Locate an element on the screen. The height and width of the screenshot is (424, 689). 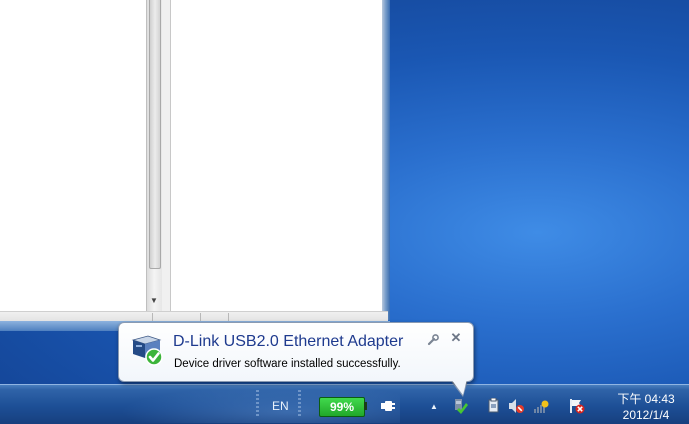
notification-balloon is located at coordinates (296, 352).